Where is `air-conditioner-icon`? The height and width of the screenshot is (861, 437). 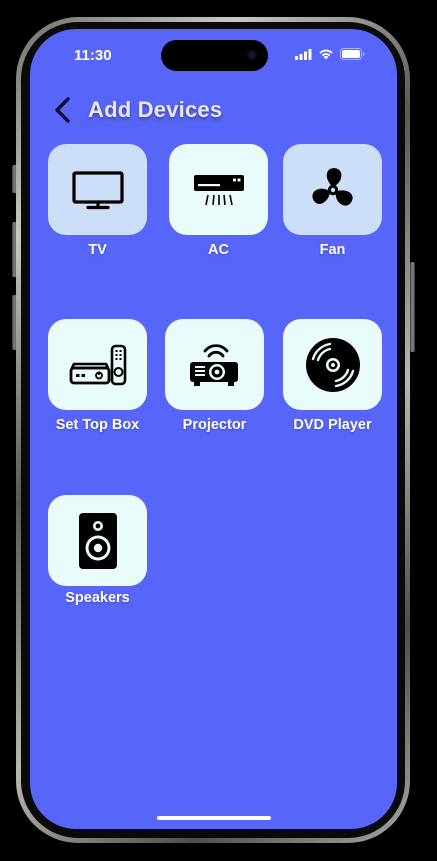 air-conditioner-icon is located at coordinates (218, 189).